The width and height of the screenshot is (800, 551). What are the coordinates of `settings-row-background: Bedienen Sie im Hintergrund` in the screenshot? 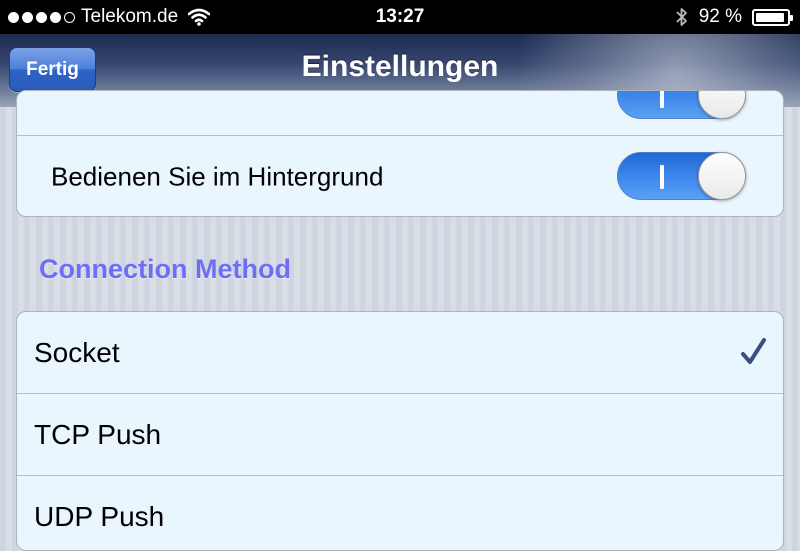 It's located at (400, 176).